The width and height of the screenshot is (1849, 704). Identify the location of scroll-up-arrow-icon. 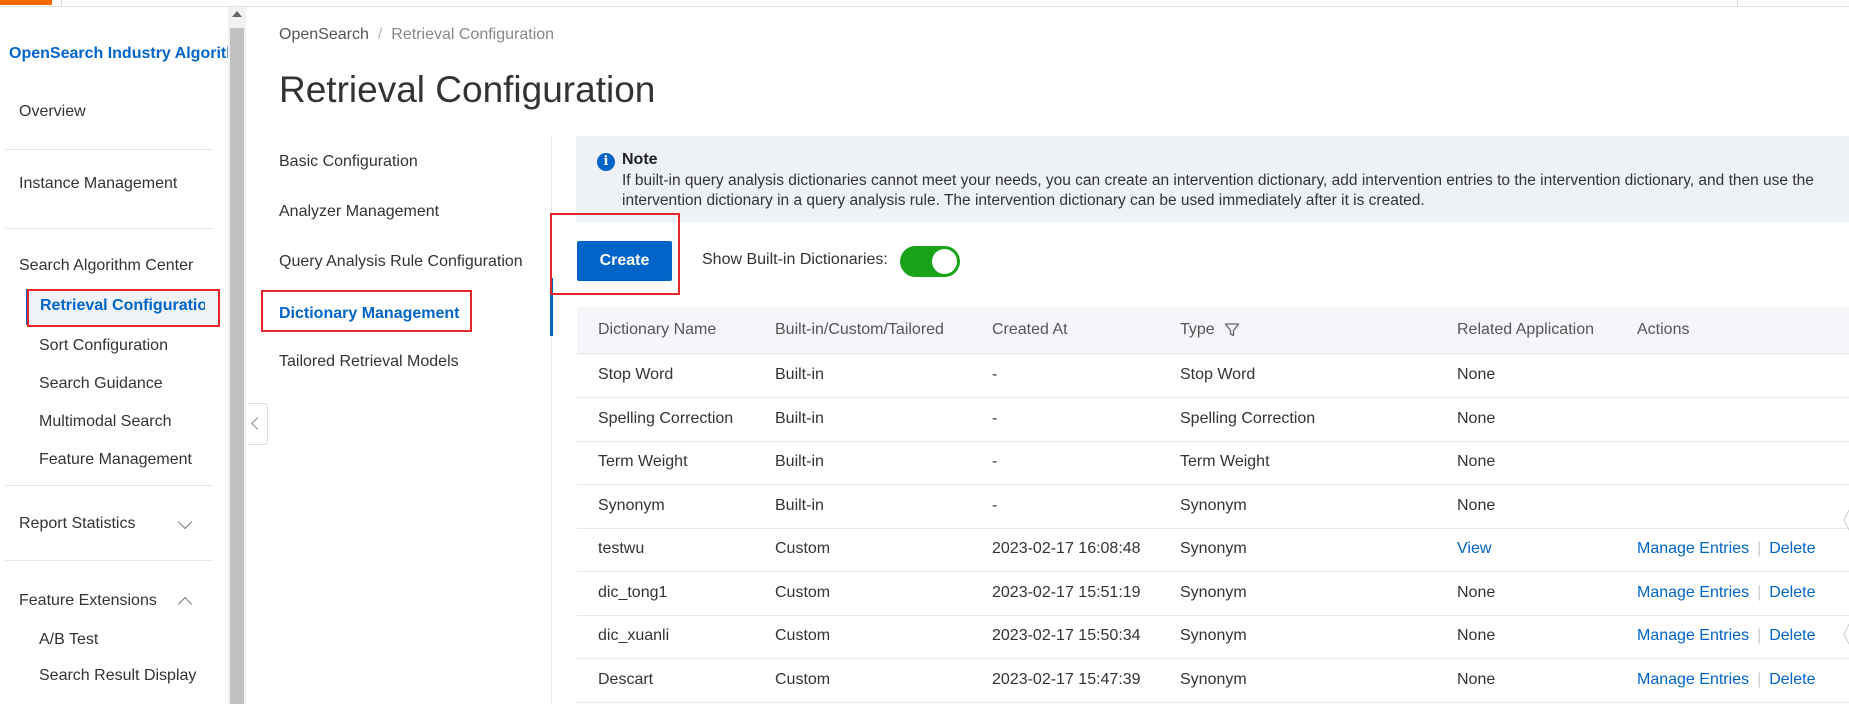
(237, 14).